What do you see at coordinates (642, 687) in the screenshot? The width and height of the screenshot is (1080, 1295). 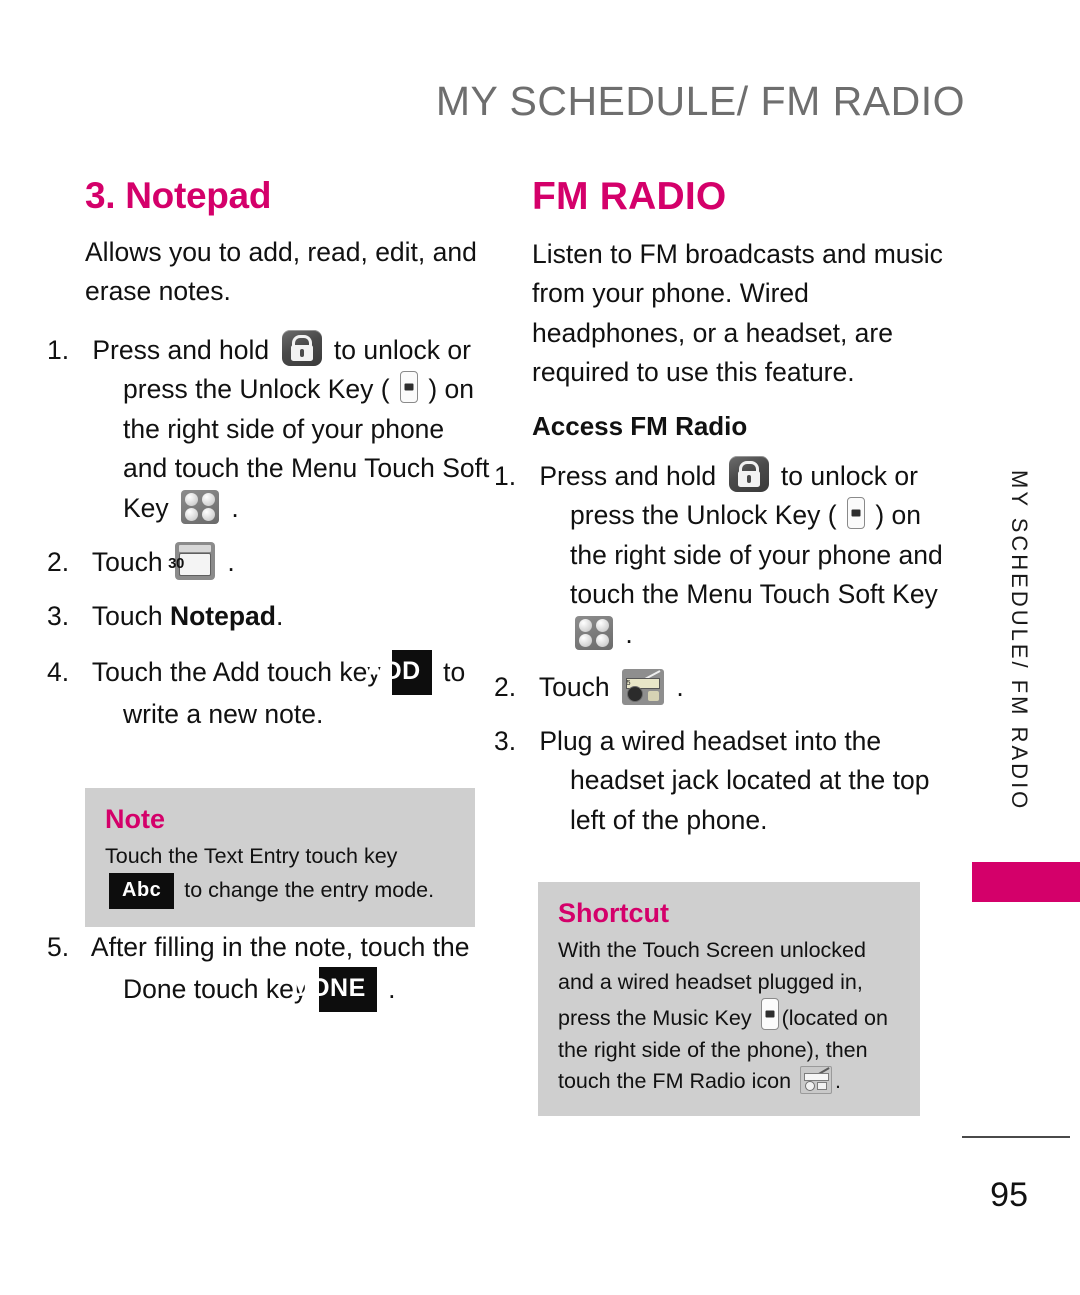 I see `fm-radio-icon: 95.5` at bounding box center [642, 687].